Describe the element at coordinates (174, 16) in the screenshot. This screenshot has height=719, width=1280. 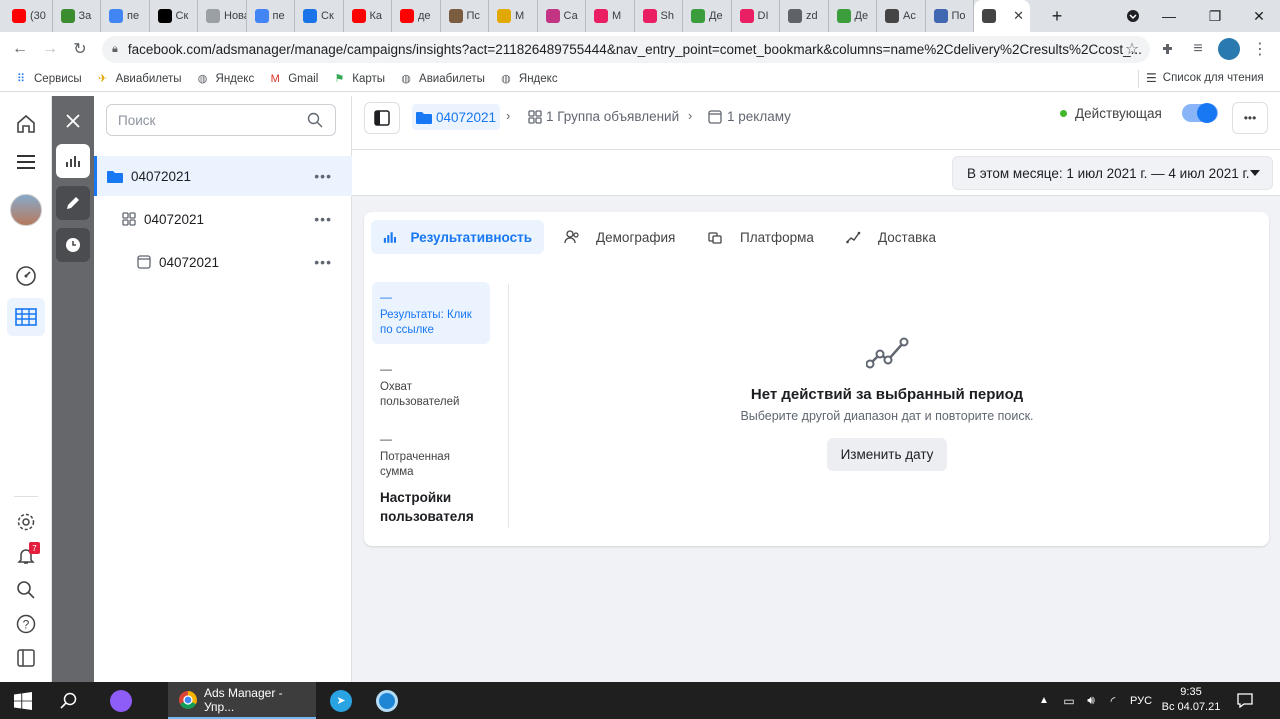
I see `browser-tab: Cк` at that location.